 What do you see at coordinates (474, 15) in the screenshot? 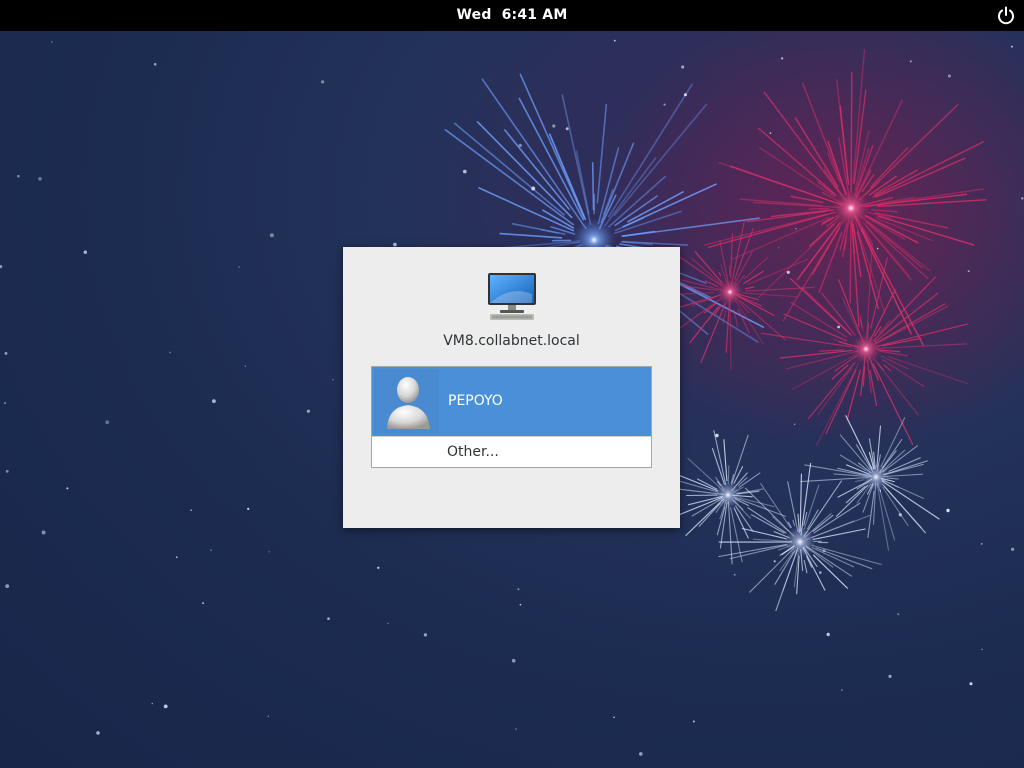
I see `clock-day: Wed` at bounding box center [474, 15].